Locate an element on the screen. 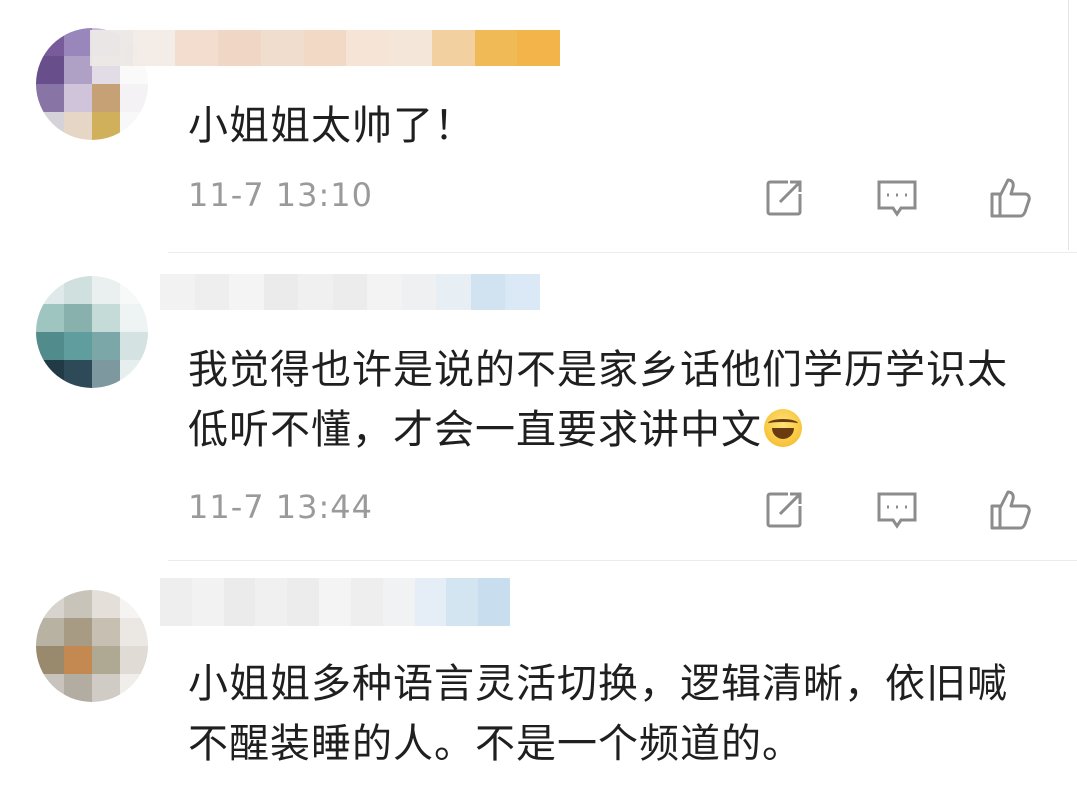  comment-time: 11-7 13:10 is located at coordinates (281, 195).